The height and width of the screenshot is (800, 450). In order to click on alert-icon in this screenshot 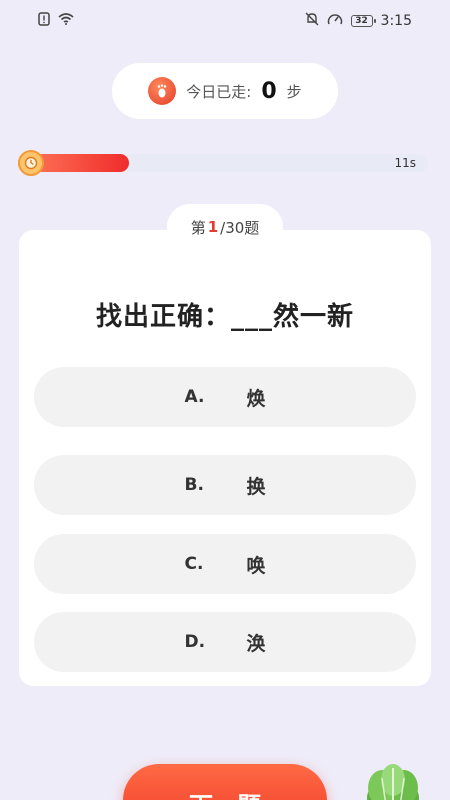, I will do `click(44, 21)`.